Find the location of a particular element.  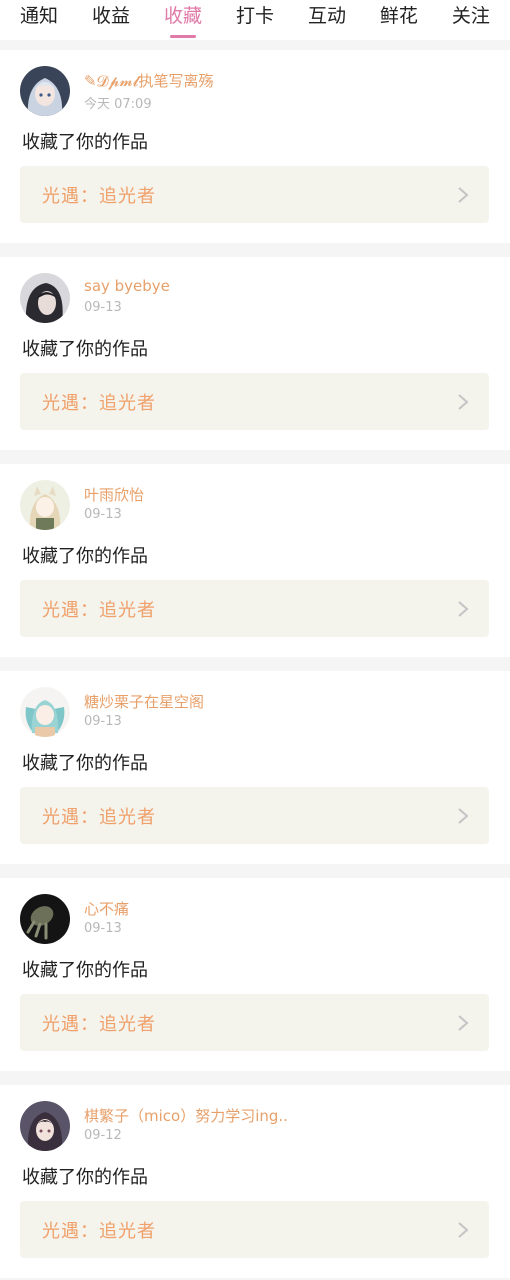

tab-checkin: 打卡 is located at coordinates (255, 20).